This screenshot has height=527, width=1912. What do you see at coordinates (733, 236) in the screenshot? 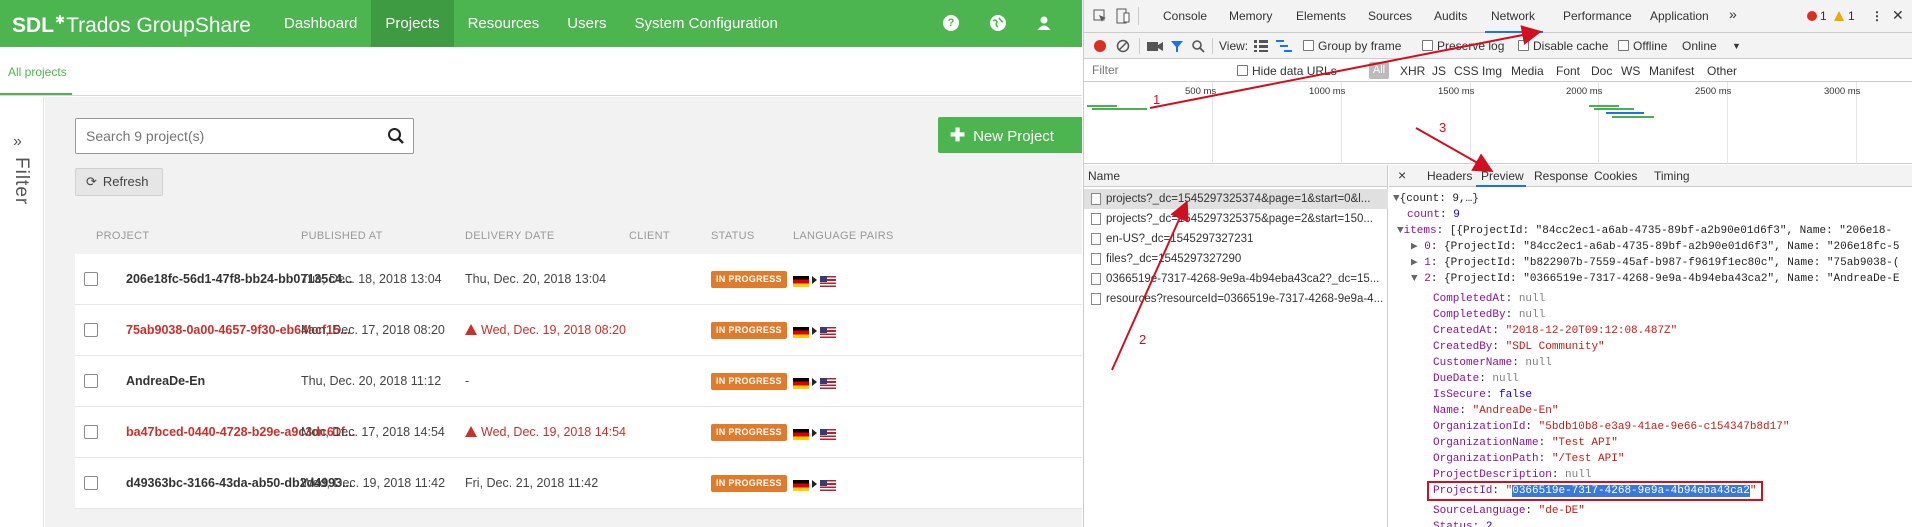
I see `column-header-status: STATUS` at bounding box center [733, 236].